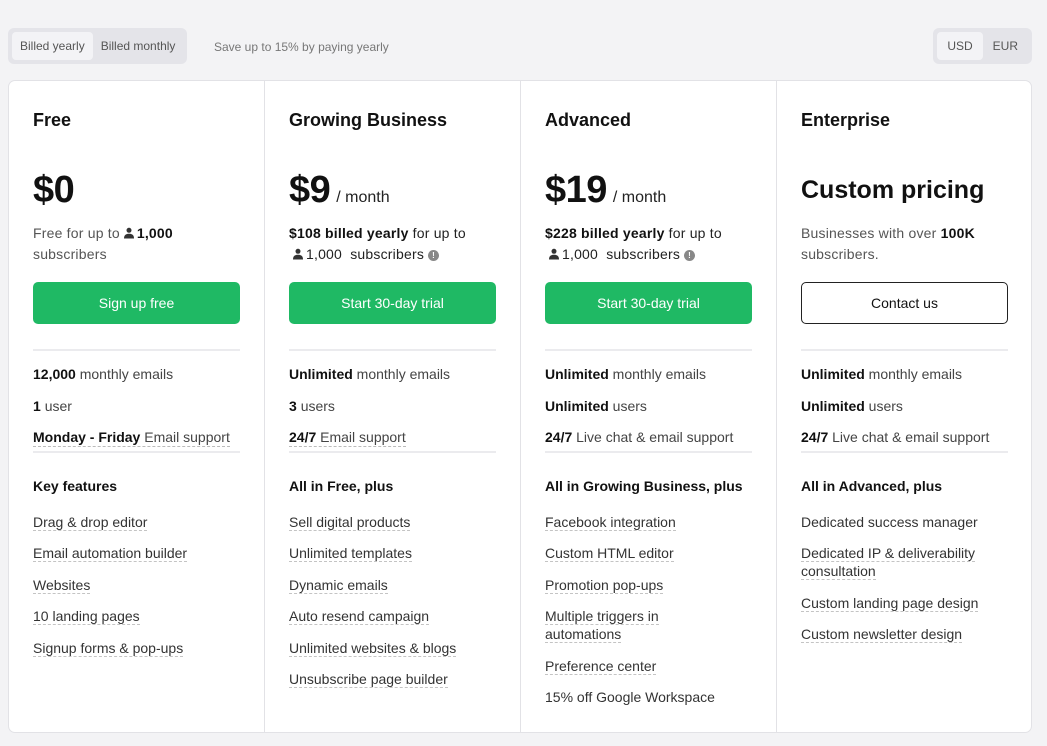 This screenshot has width=1047, height=746. I want to click on feature-item: Sell digital products, so click(392, 522).